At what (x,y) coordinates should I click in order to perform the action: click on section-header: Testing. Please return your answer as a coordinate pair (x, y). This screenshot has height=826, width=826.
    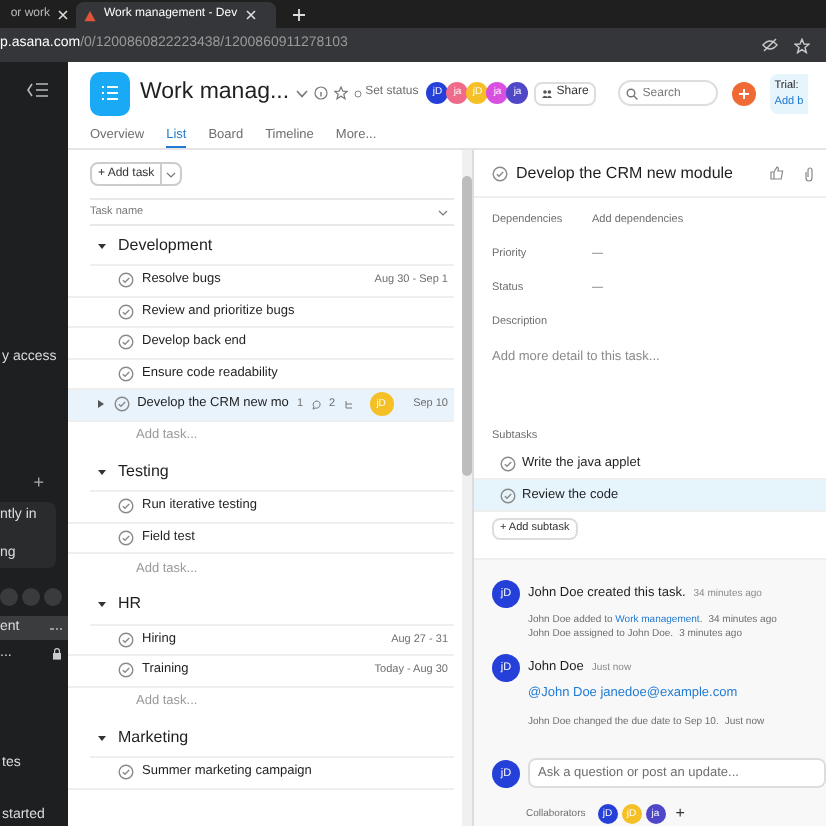
    Looking at the image, I should click on (143, 471).